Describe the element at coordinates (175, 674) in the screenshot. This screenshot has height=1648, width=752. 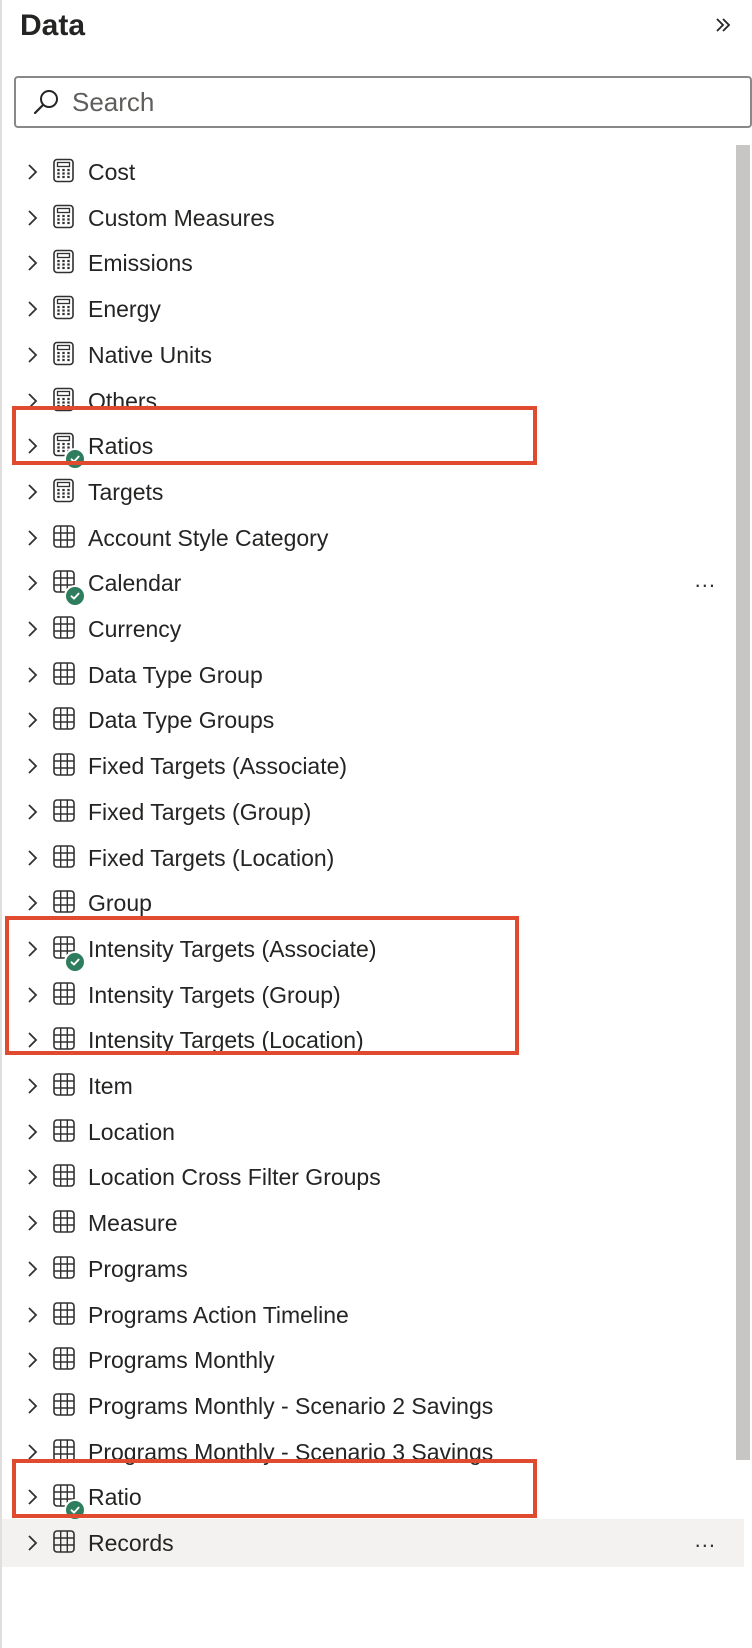
I see `field-item-label: Data Type Group` at that location.